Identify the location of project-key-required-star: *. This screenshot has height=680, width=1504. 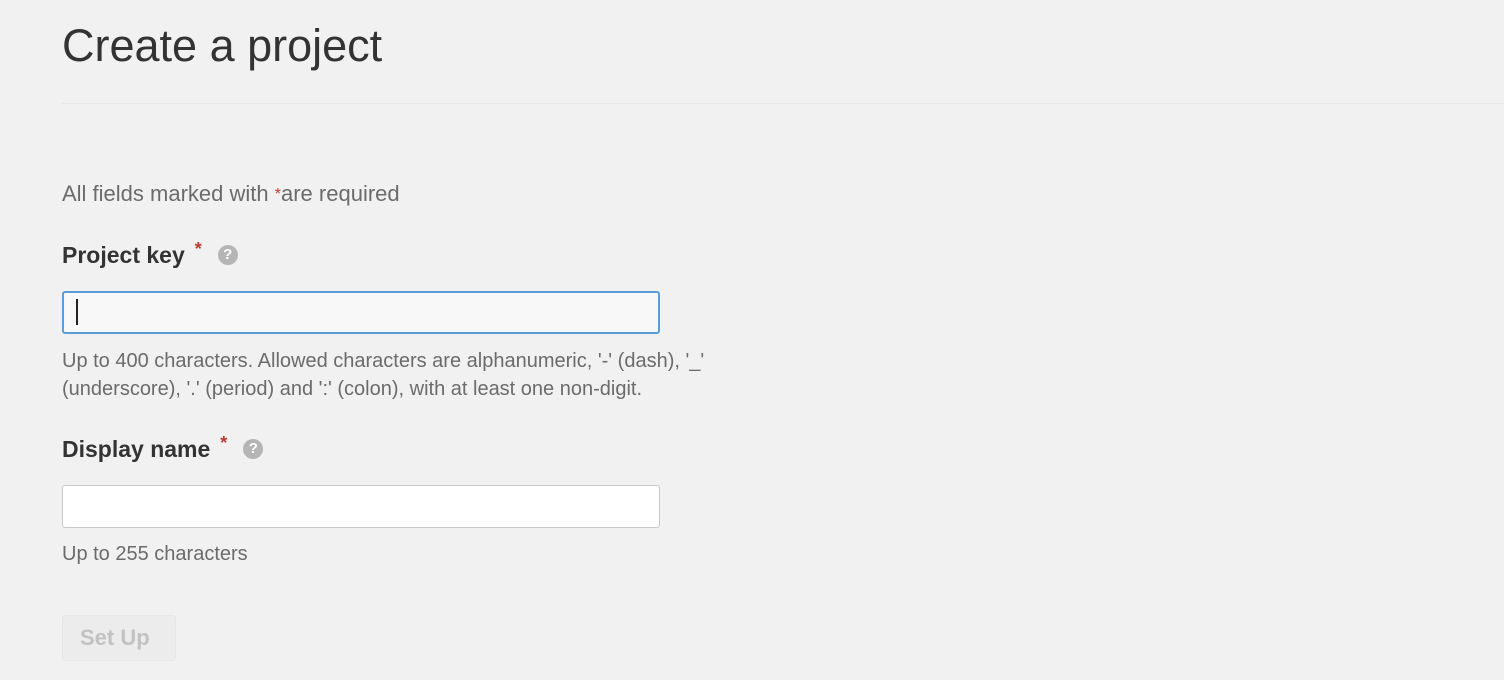
(198, 249).